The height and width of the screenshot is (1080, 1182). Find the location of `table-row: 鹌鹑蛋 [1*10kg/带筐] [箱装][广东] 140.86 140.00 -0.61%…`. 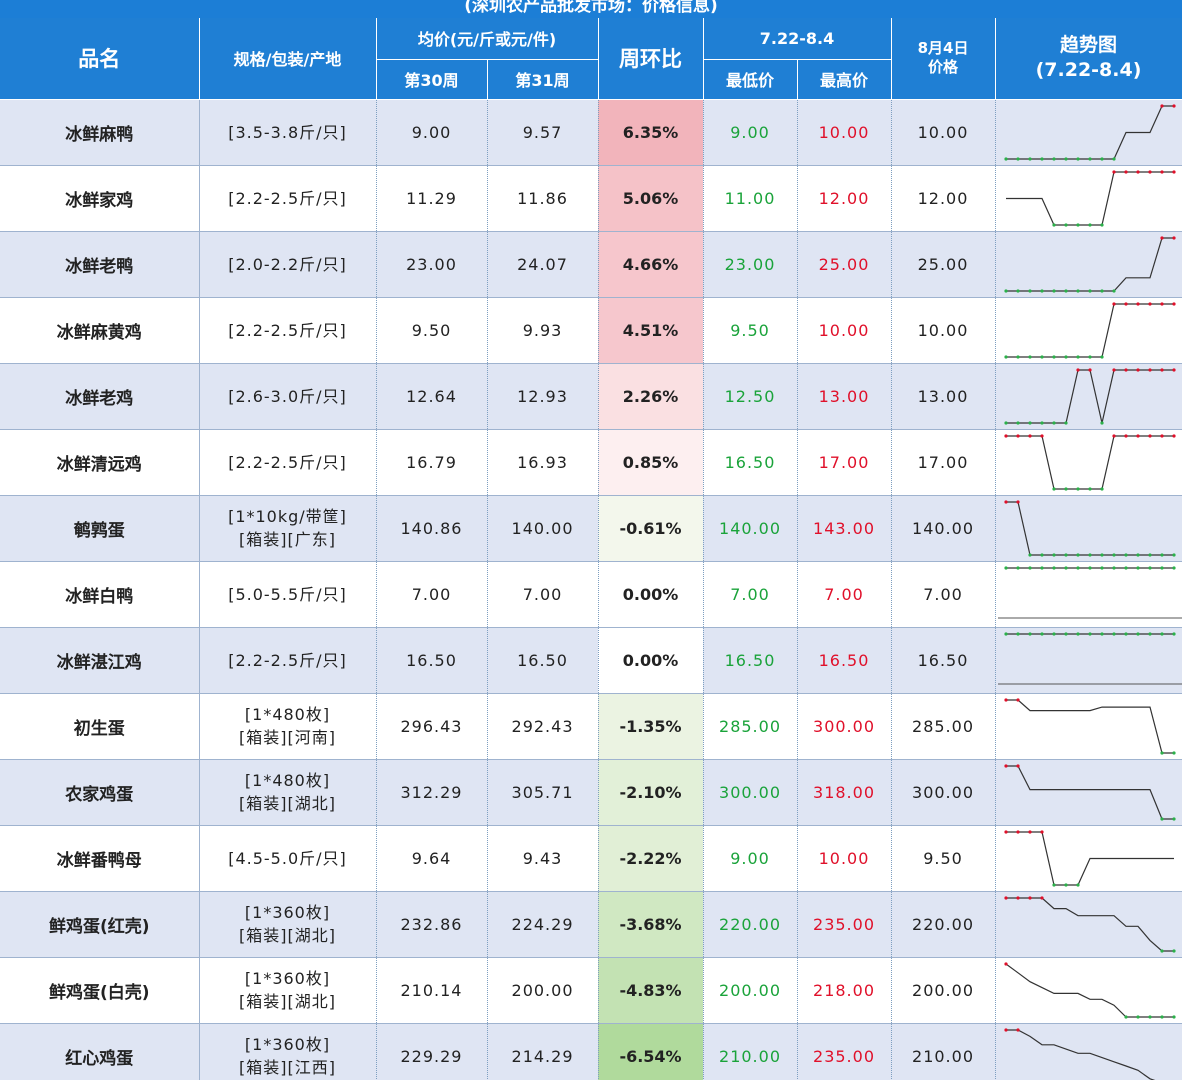

table-row: 鹌鹑蛋 [1*10kg/带筐] [箱装][广东] 140.86 140.00 -0.61%… is located at coordinates (591, 528).